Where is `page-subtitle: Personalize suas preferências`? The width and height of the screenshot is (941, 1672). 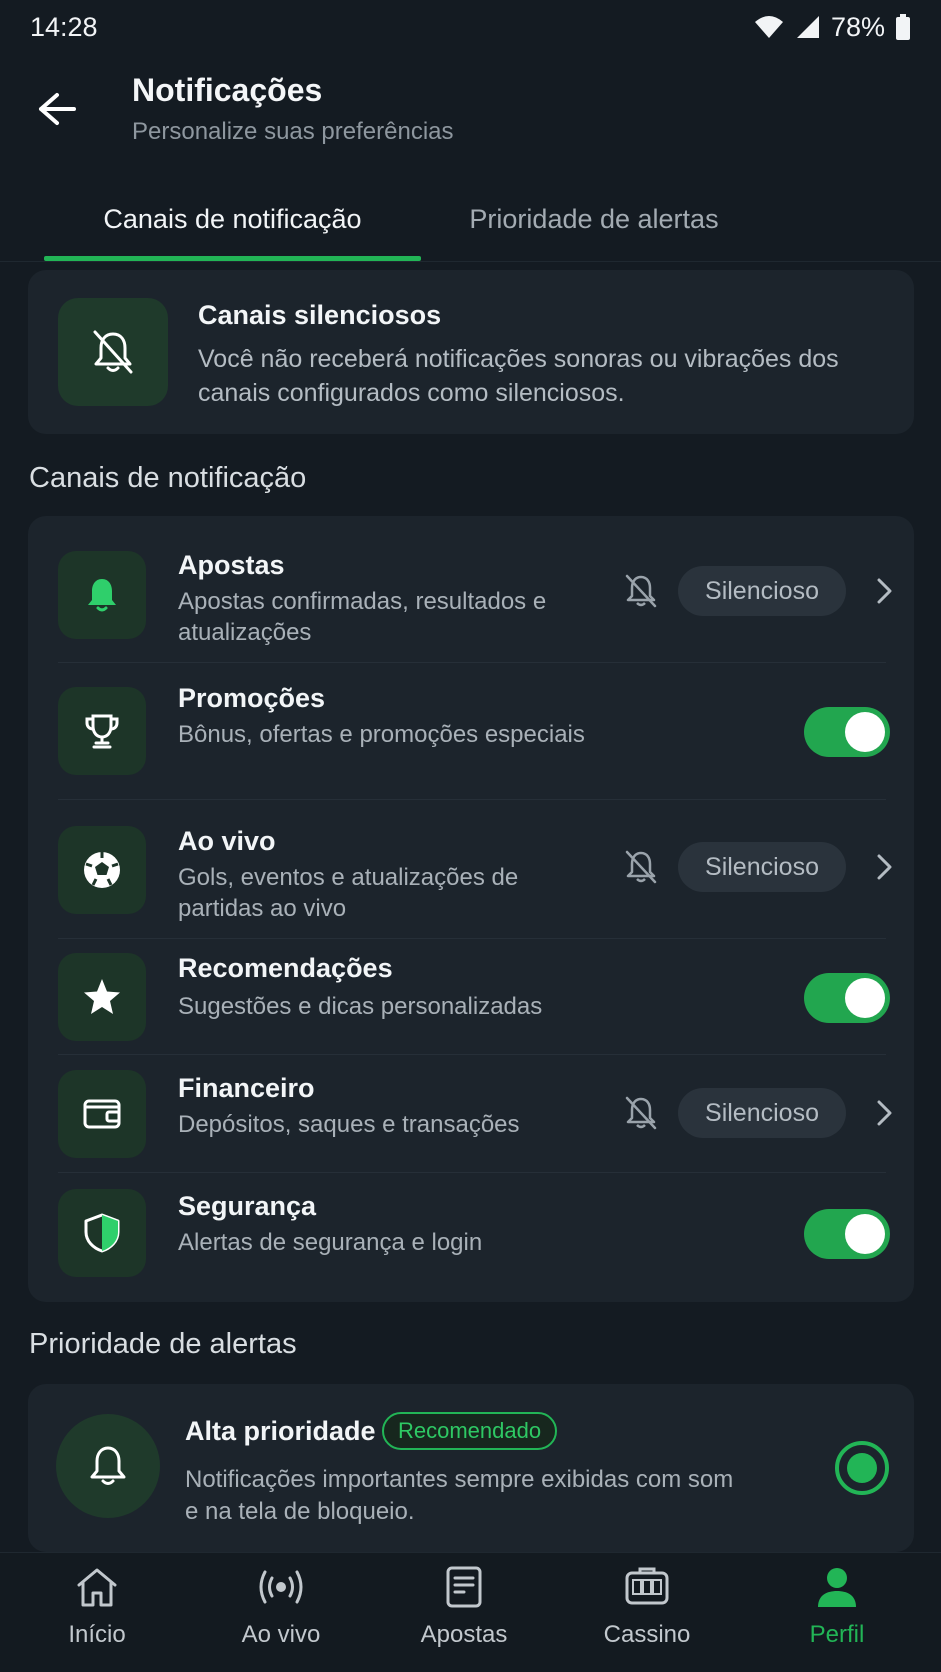
page-subtitle: Personalize suas preferências is located at coordinates (293, 131).